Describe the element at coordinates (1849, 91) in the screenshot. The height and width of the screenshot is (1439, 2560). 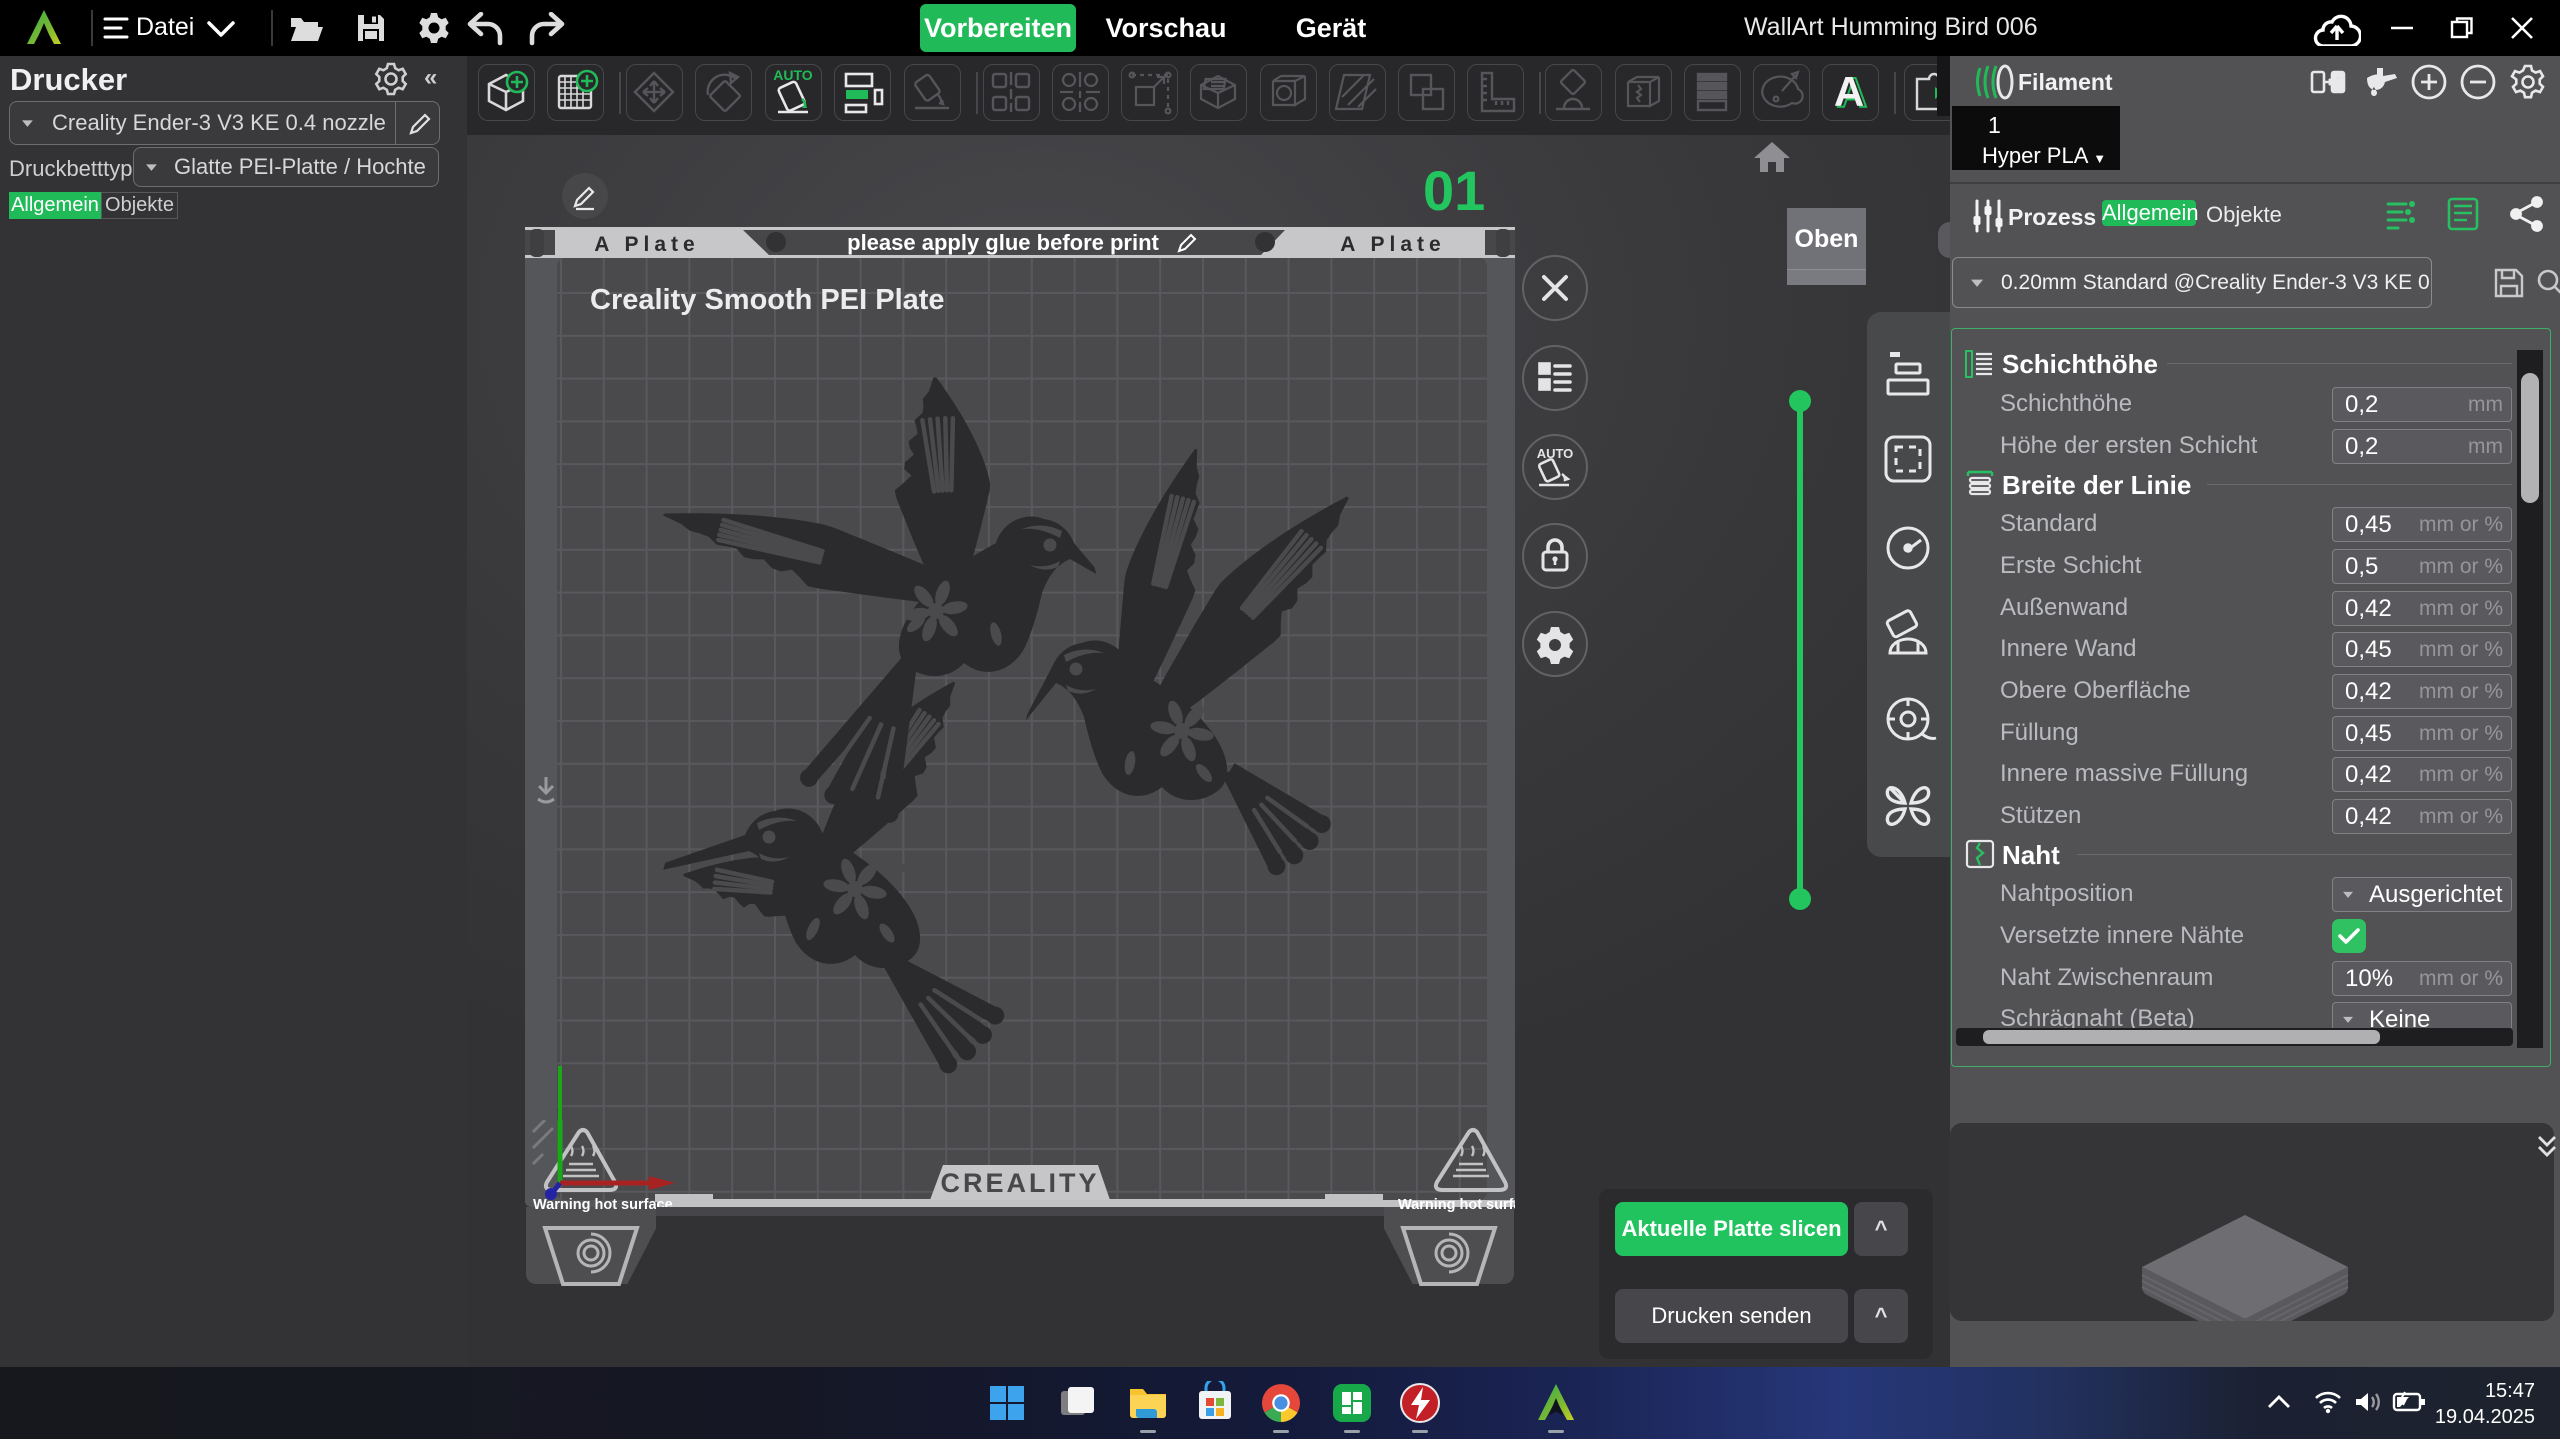
I see `svg-text: A` at that location.